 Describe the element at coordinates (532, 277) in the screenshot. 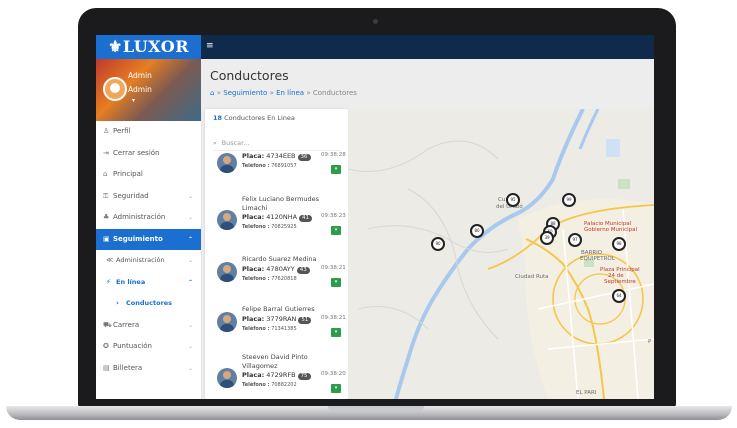

I see `map-label: Ciudad Ruta` at that location.